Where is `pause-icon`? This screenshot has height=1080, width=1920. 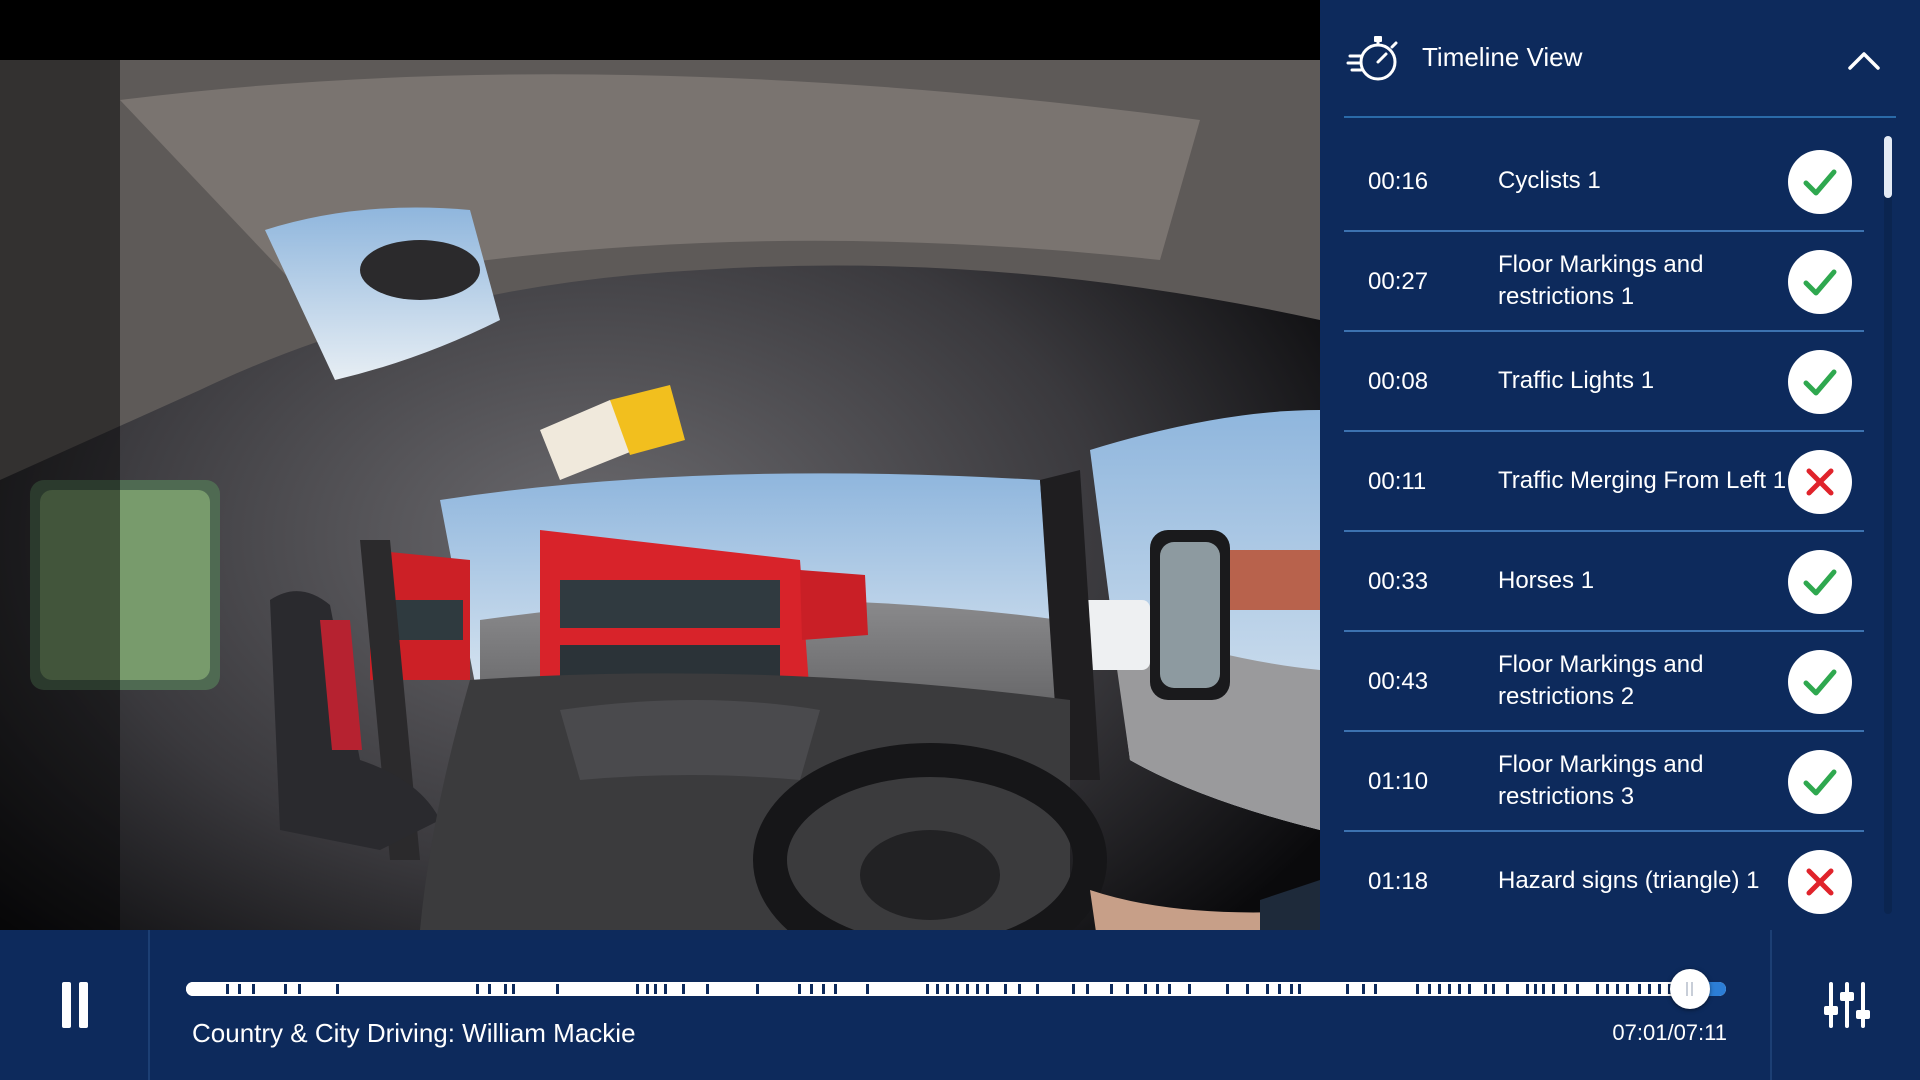 pause-icon is located at coordinates (75, 1005).